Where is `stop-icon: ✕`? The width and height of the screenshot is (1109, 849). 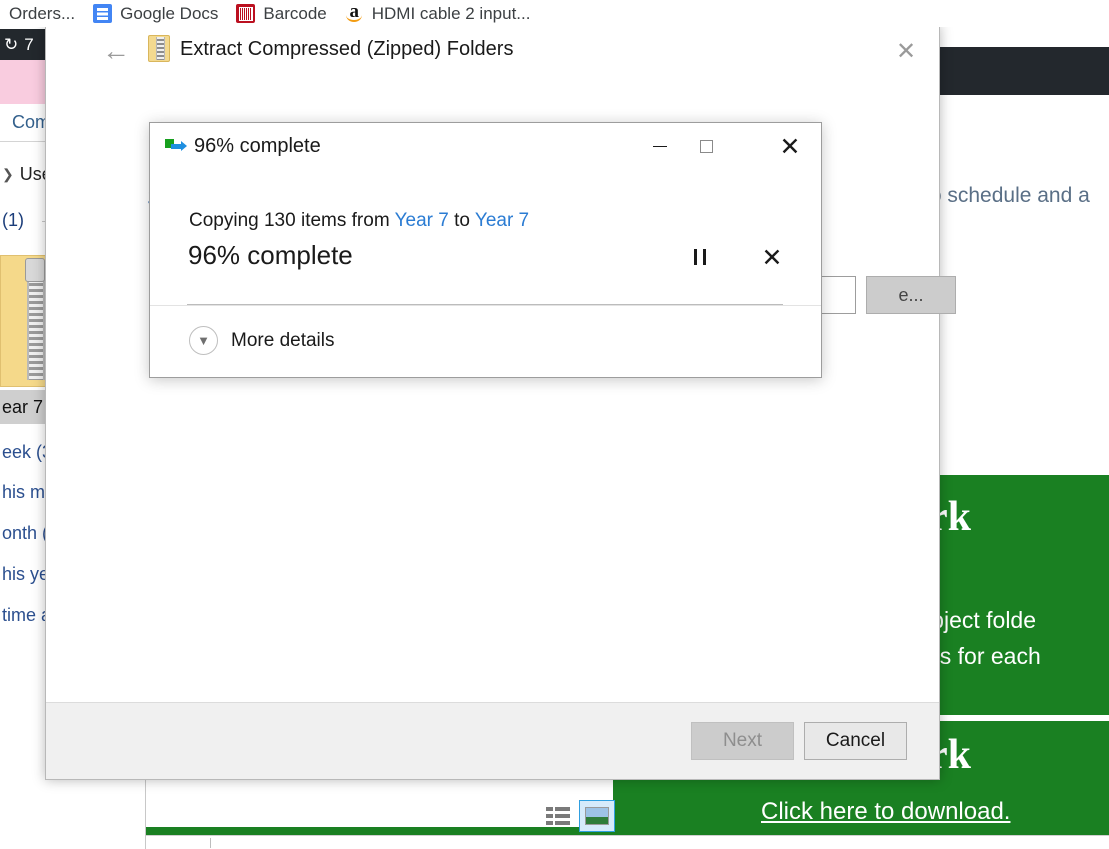
stop-icon: ✕ is located at coordinates (772, 257).